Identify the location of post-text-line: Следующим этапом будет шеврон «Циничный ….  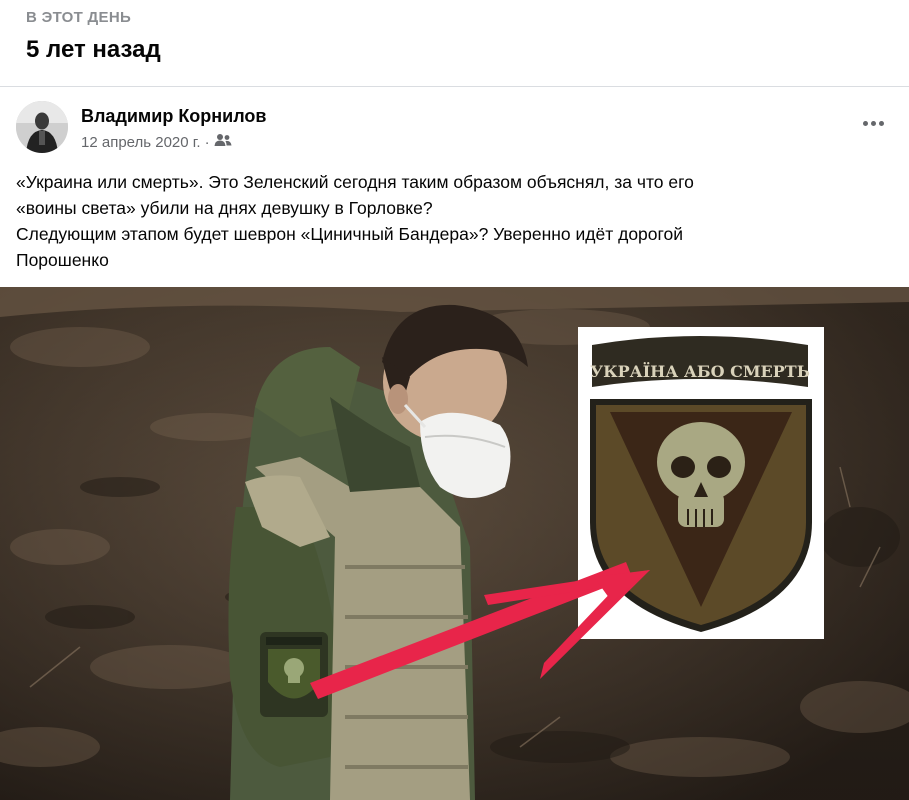
(350, 234).